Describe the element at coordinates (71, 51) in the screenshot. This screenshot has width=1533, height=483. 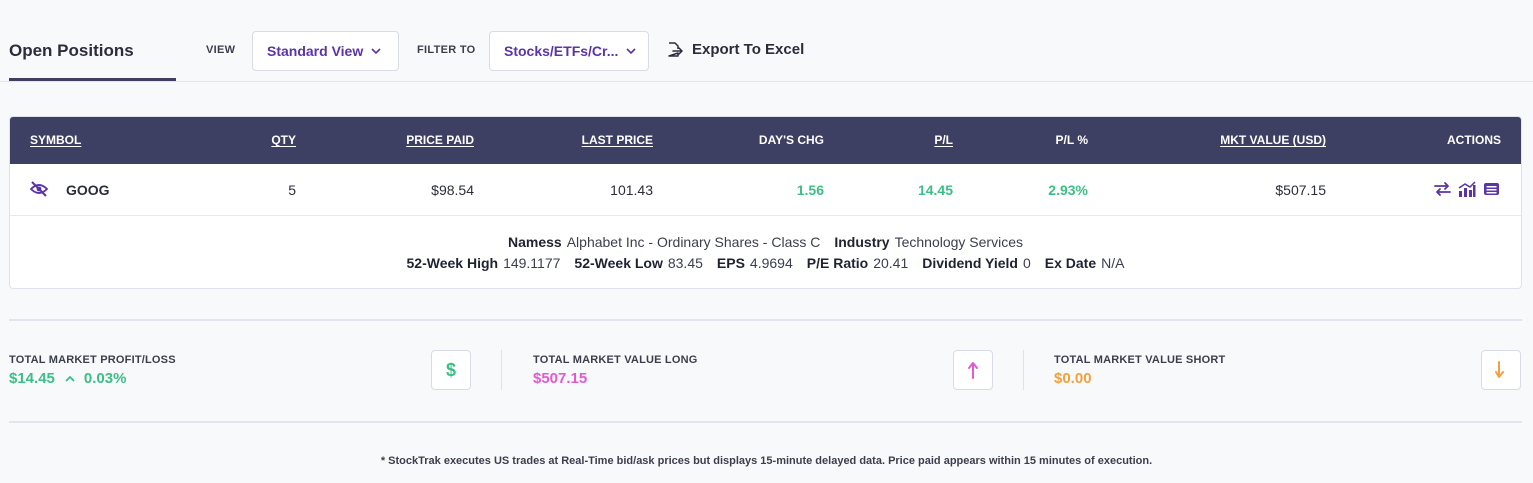
I see `tab-open-positions: Open Positions` at that location.